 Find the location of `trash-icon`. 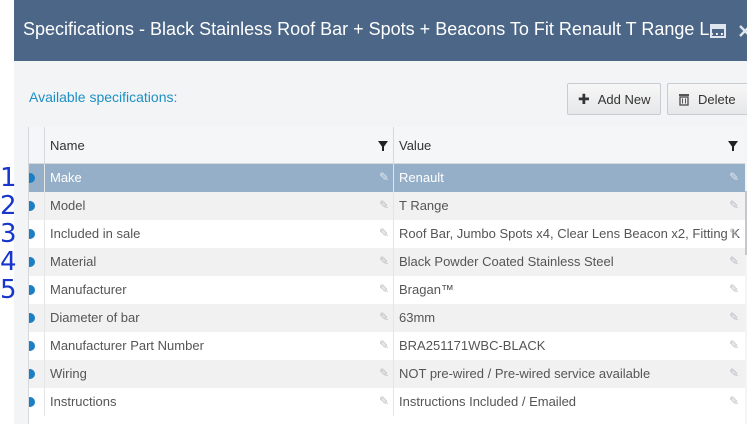

trash-icon is located at coordinates (684, 99).